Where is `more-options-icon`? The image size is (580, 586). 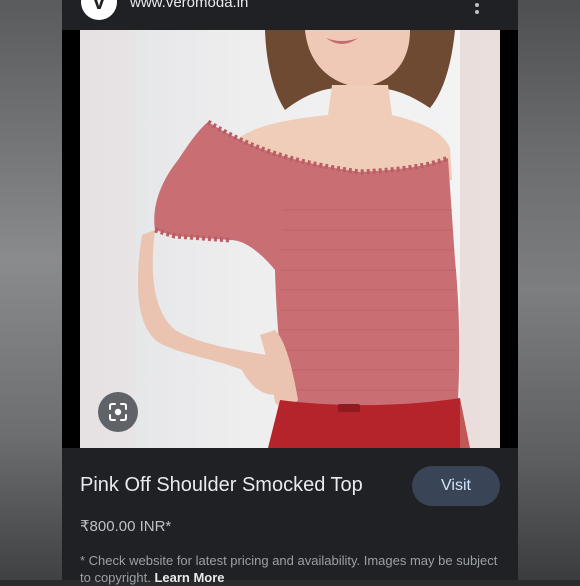
more-options-icon is located at coordinates (477, 7).